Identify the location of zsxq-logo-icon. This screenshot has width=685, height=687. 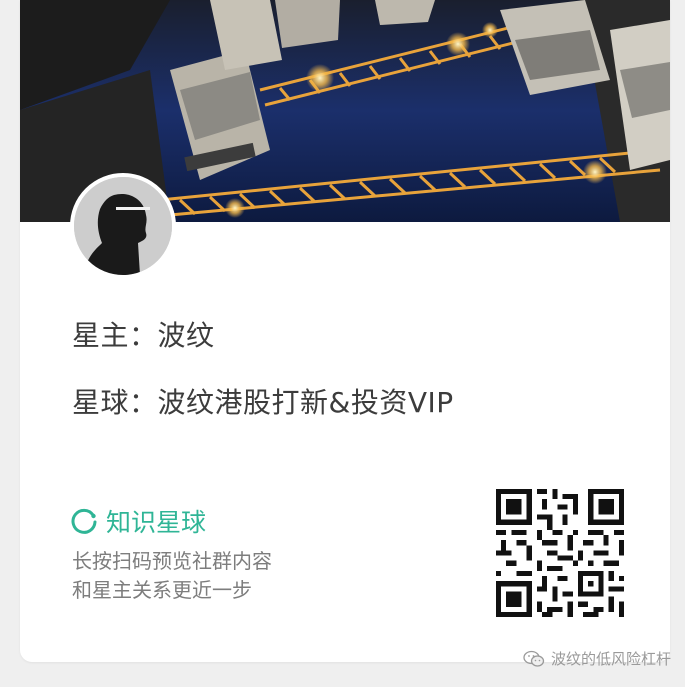
(84, 521).